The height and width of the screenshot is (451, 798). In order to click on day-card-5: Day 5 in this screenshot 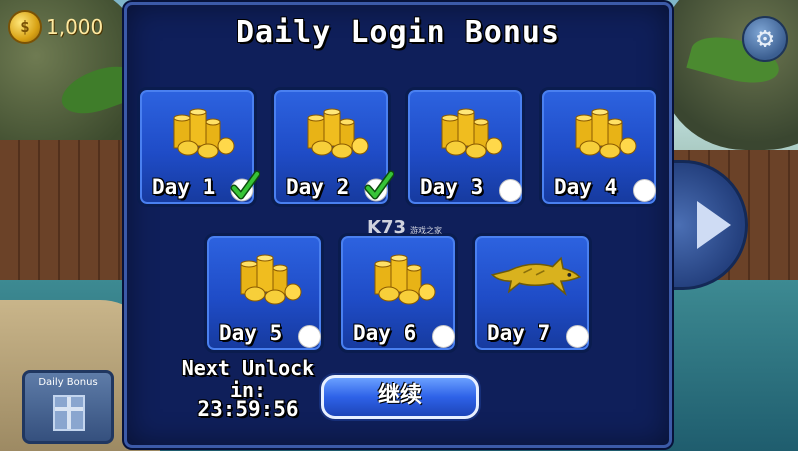, I will do `click(264, 293)`.